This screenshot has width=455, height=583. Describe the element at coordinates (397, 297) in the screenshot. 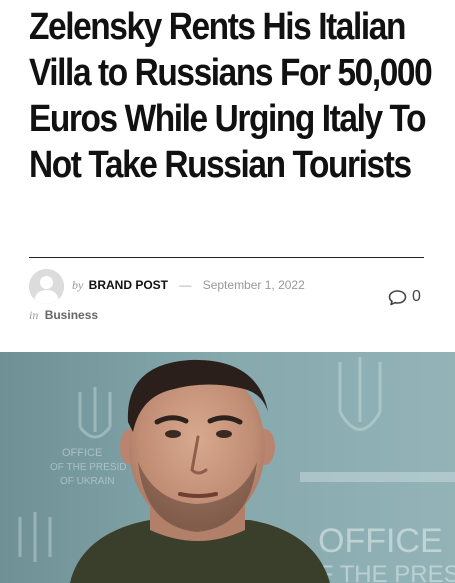

I see `comment-bubble-icon` at that location.